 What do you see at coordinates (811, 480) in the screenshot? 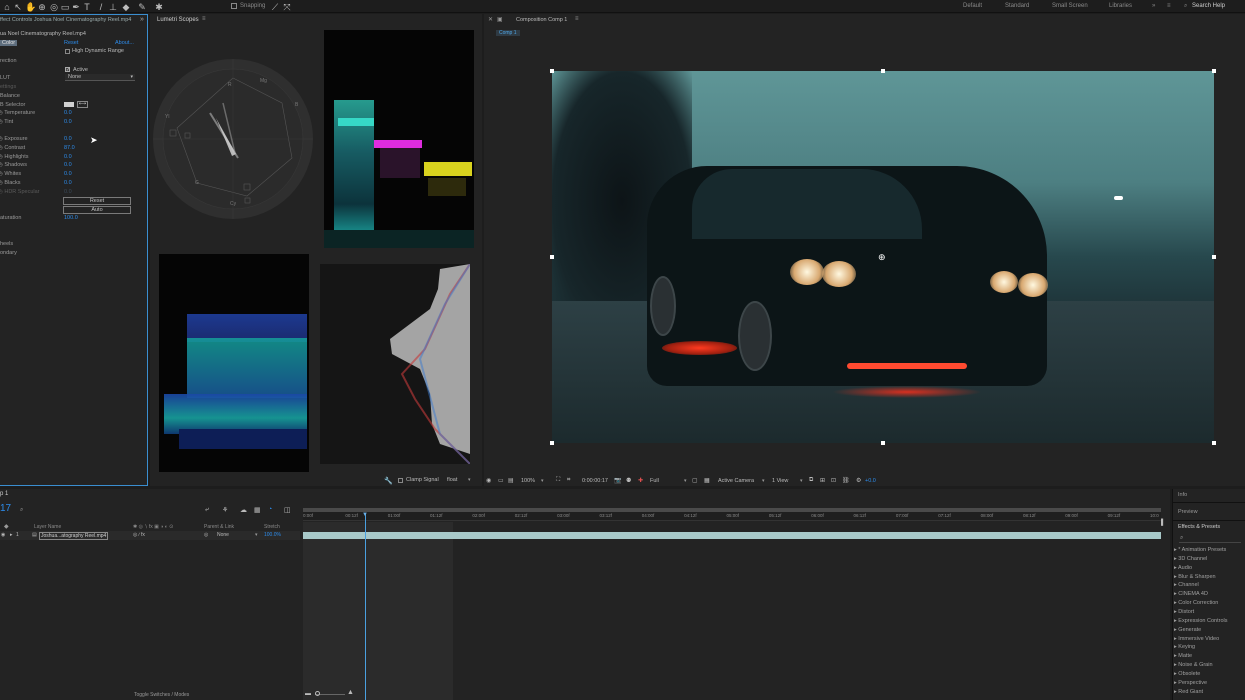
I see `toggle-pixel-icon: ⧉` at bounding box center [811, 480].